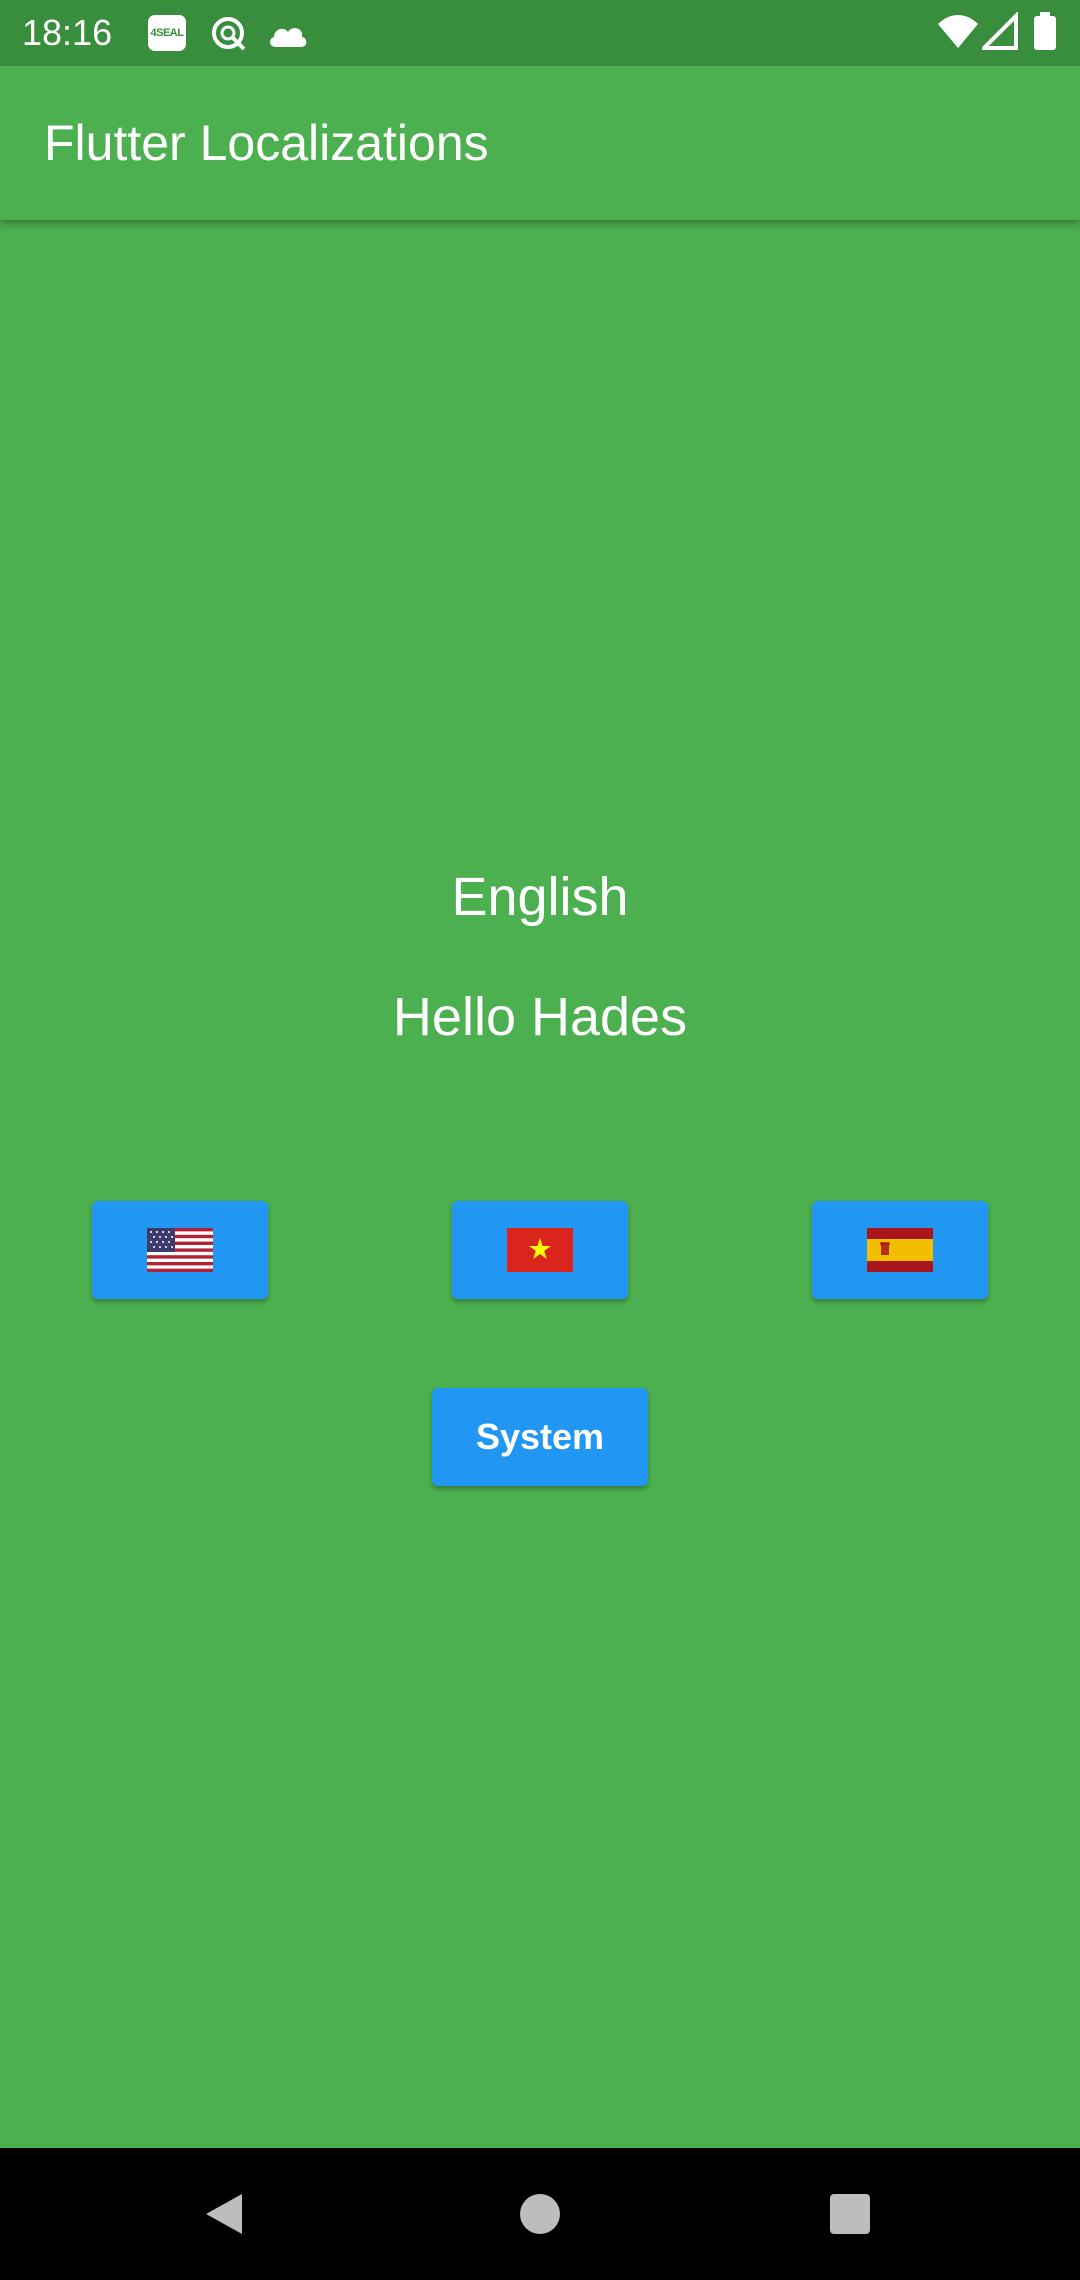 This screenshot has height=2280, width=1080. I want to click on cloud-icon, so click(288, 37).